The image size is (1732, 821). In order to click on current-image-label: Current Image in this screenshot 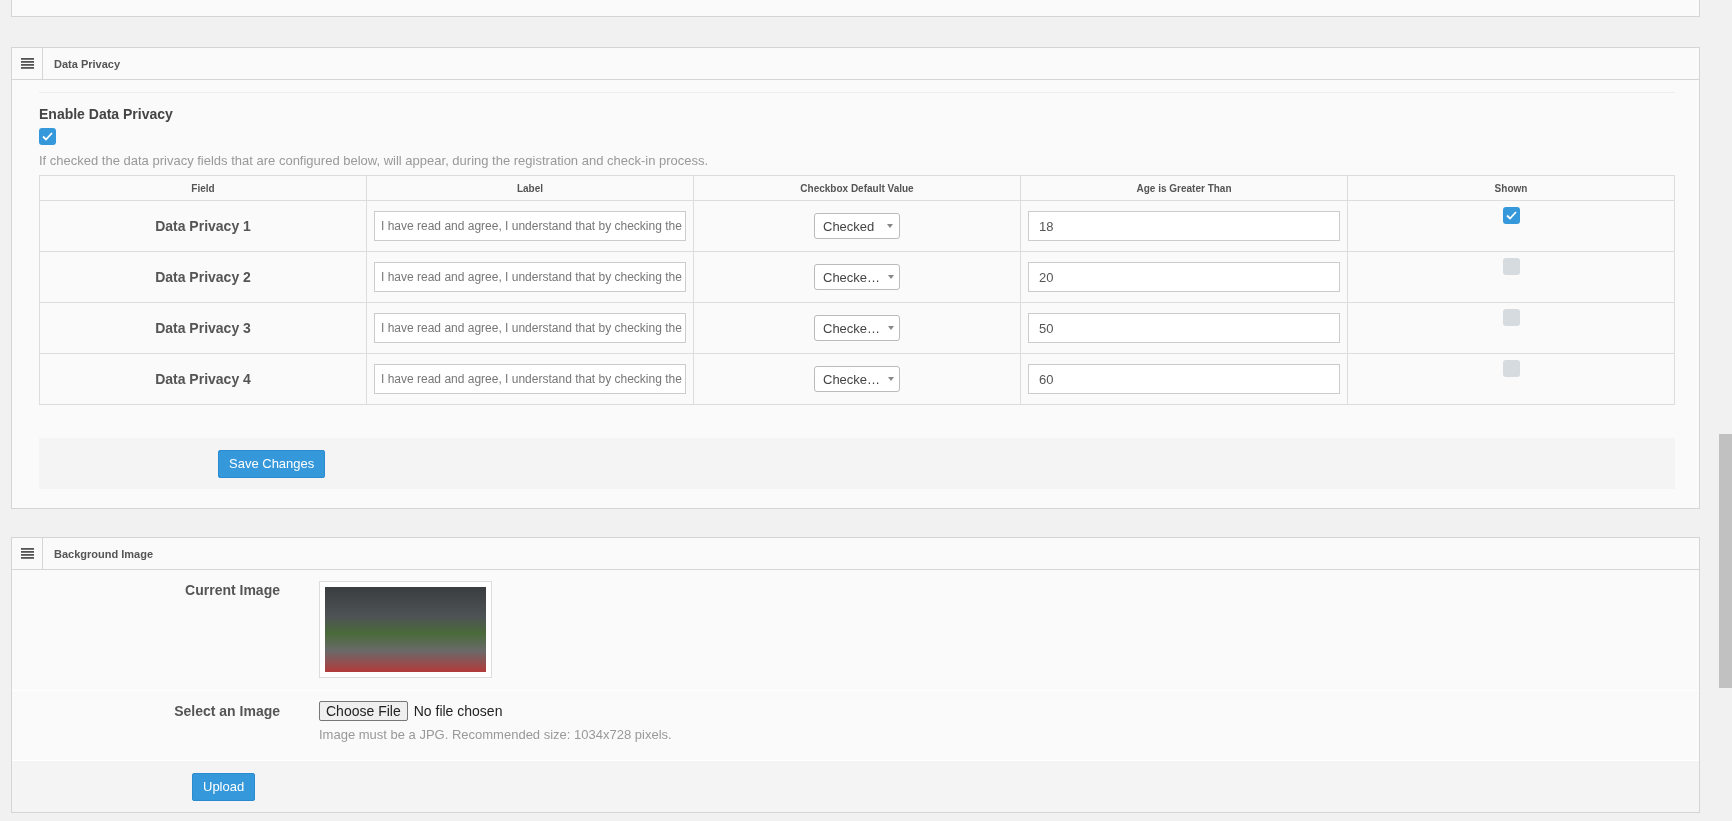, I will do `click(232, 589)`.